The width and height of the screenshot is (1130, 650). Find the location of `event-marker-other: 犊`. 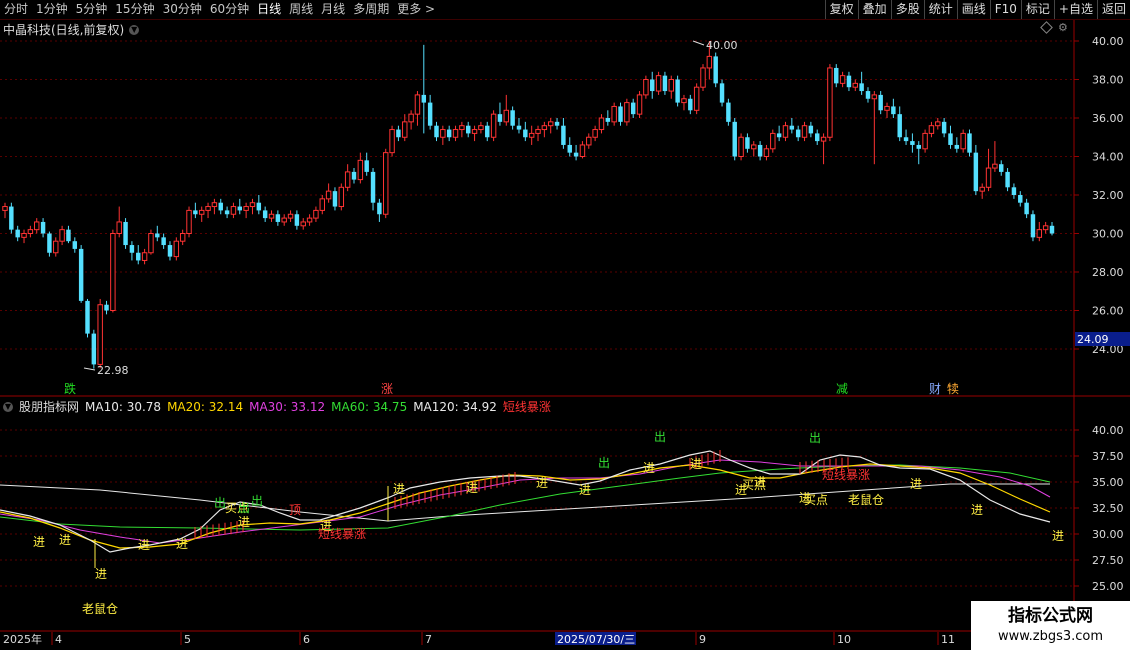

event-marker-other: 犊 is located at coordinates (953, 389).